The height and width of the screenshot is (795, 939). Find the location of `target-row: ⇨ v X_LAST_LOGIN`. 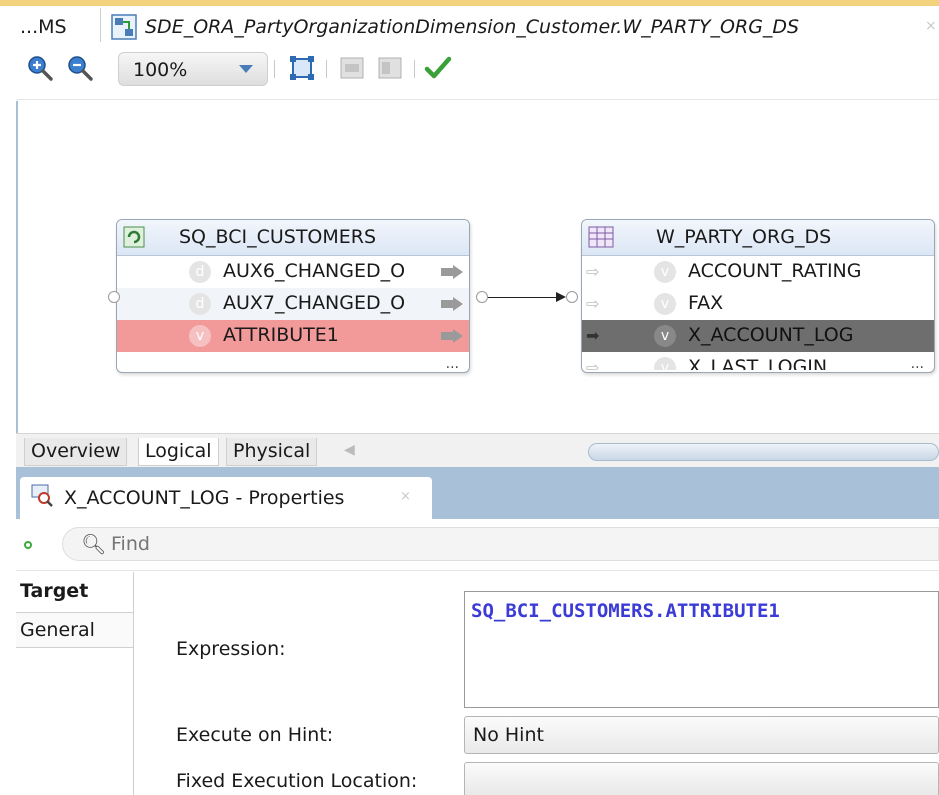

target-row: ⇨ v X_LAST_LOGIN is located at coordinates (758, 361).